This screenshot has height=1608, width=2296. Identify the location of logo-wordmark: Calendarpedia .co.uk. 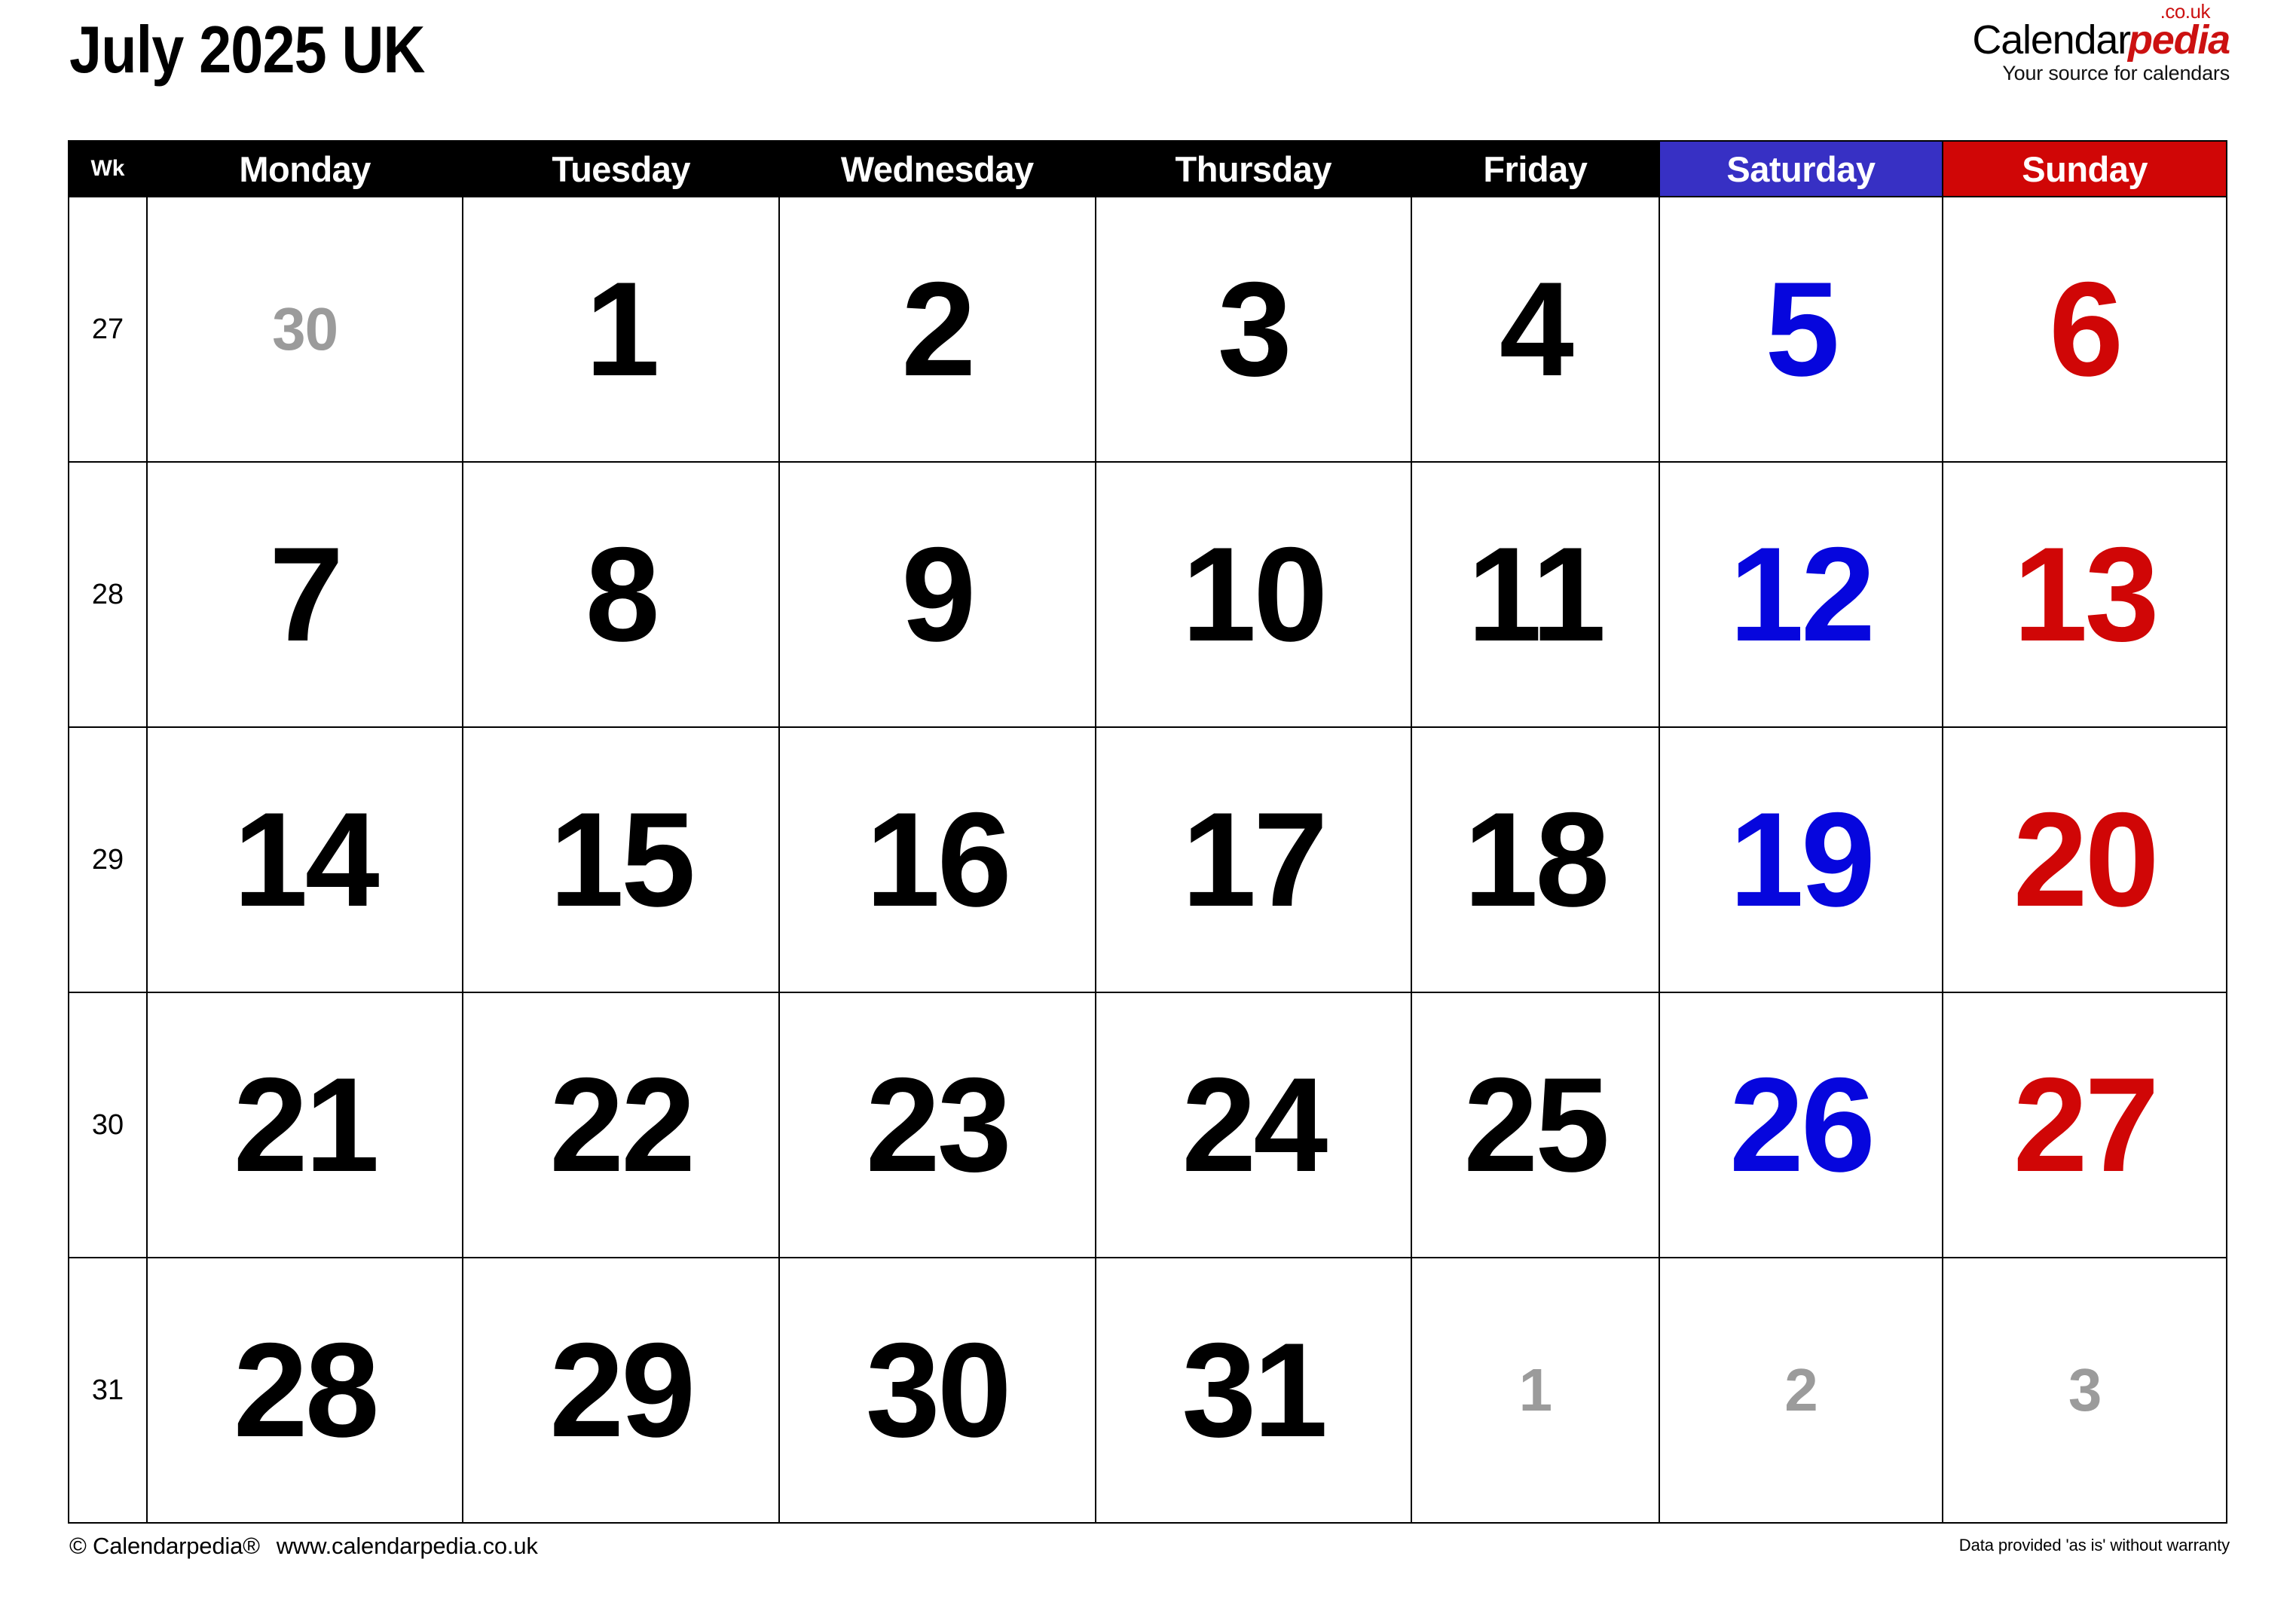
(2101, 32).